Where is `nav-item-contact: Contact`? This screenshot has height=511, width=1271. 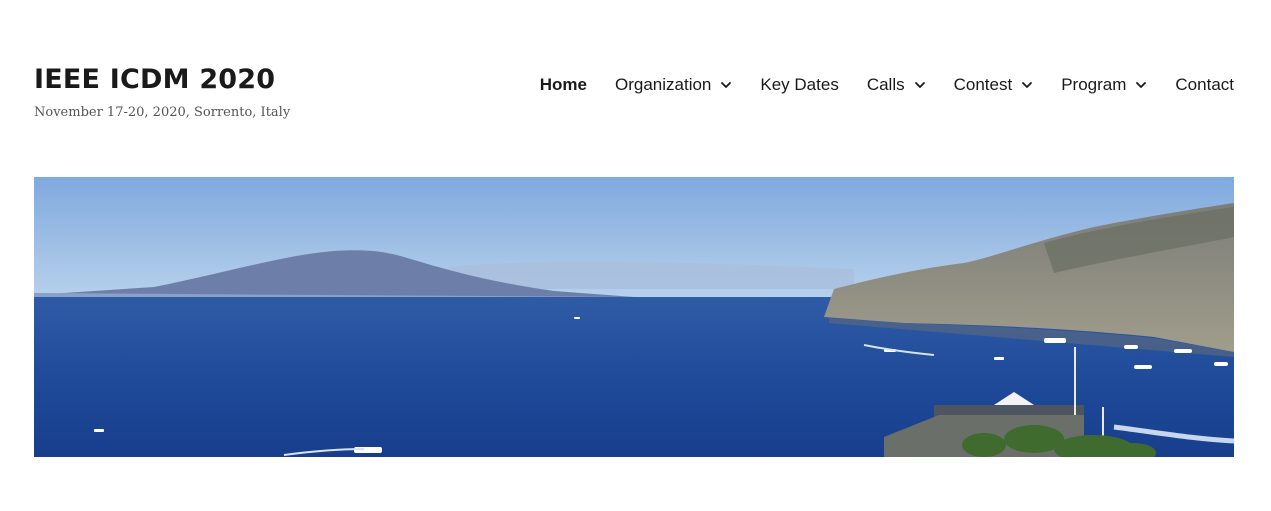 nav-item-contact: Contact is located at coordinates (1204, 85).